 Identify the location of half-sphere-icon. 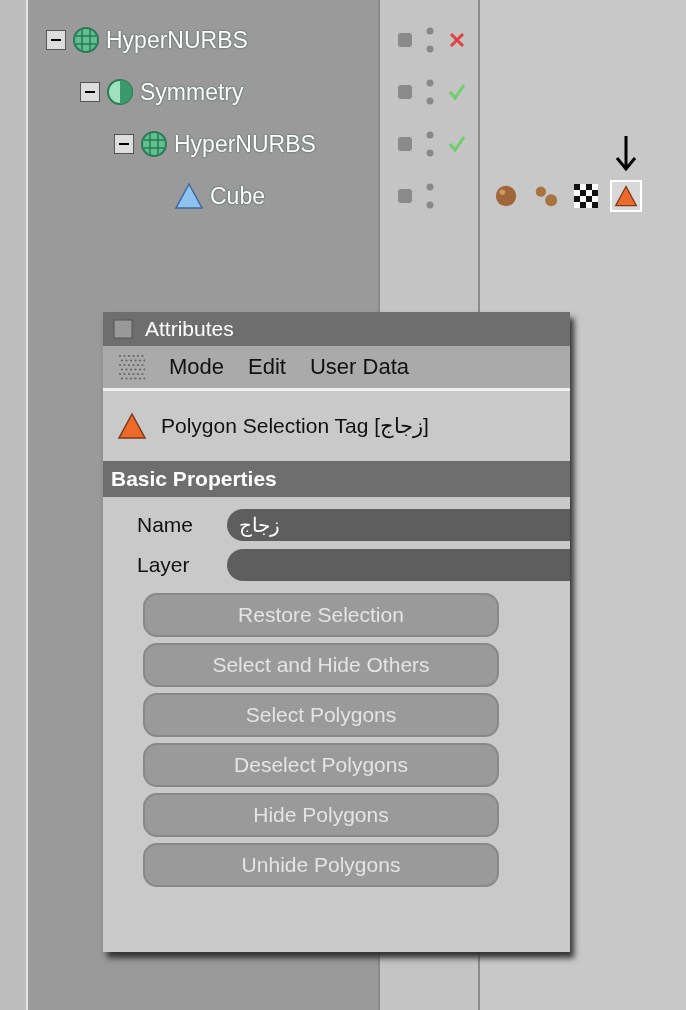
(120, 92).